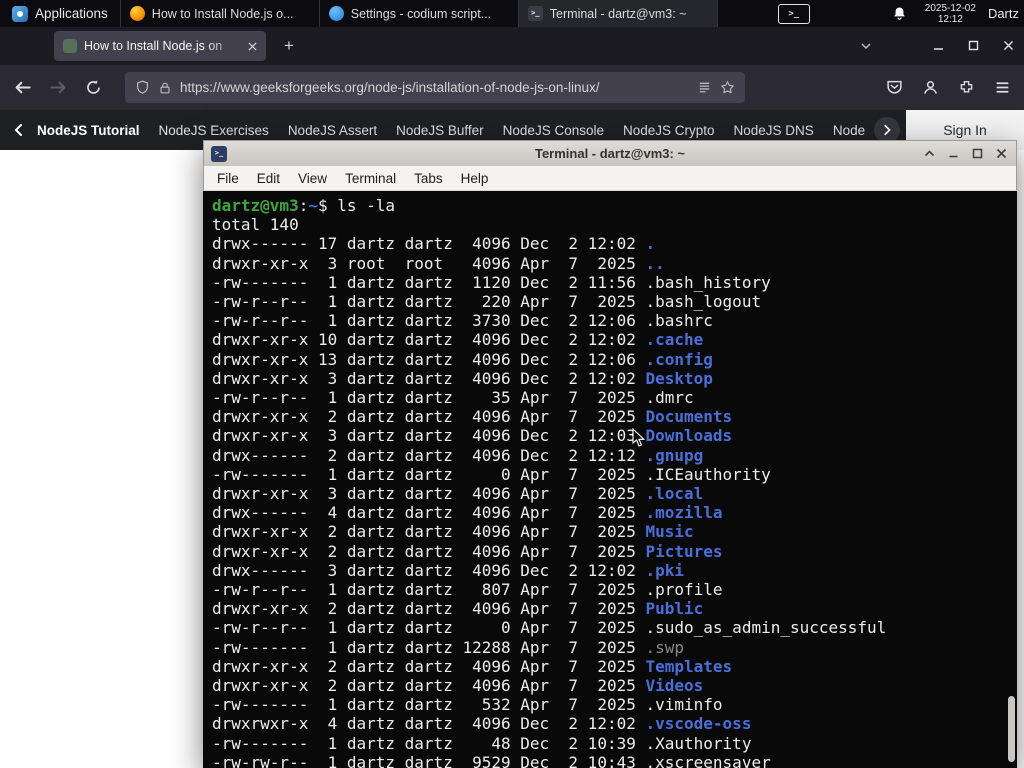 This screenshot has height=768, width=1024. What do you see at coordinates (938, 45) in the screenshot?
I see `browser-minimize-icon` at bounding box center [938, 45].